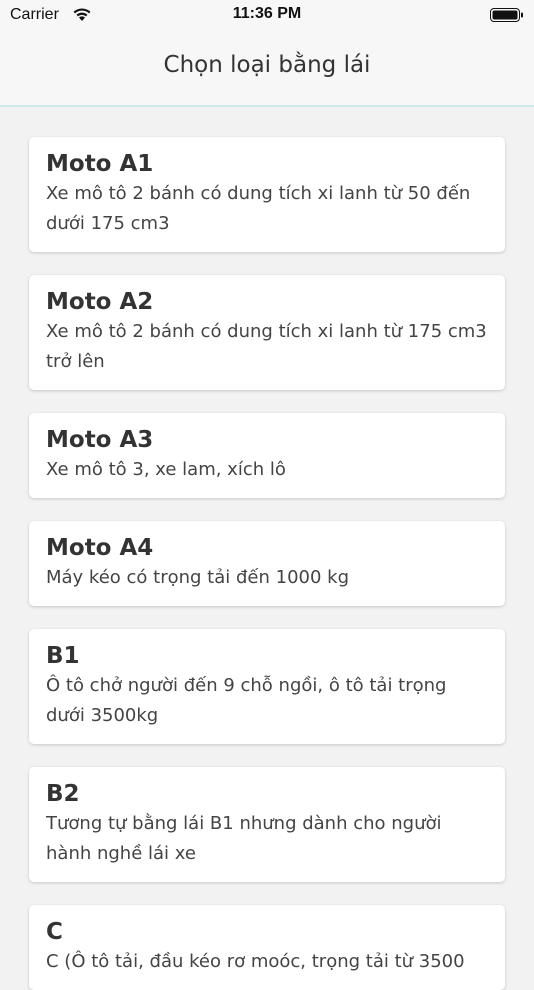  I want to click on license-title: Moto A4, so click(100, 548).